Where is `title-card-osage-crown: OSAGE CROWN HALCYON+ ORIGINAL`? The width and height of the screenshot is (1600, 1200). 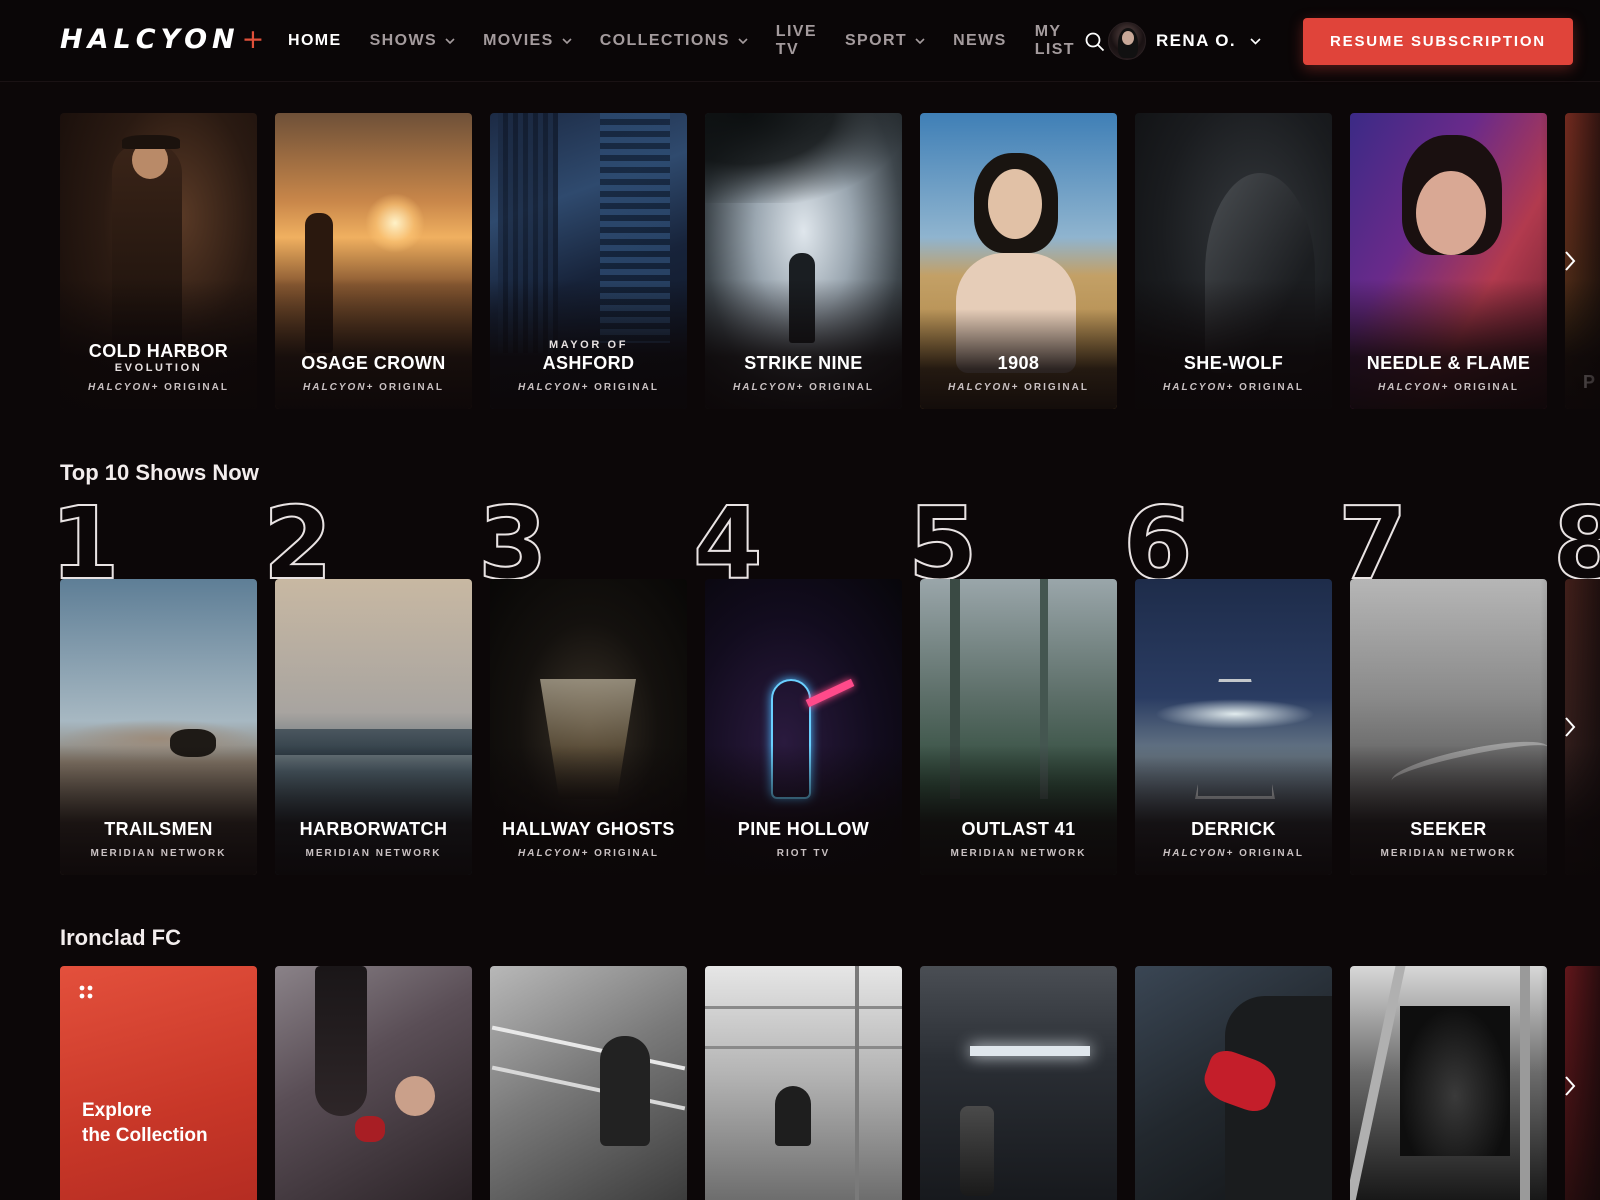 title-card-osage-crown: OSAGE CROWN HALCYON+ ORIGINAL is located at coordinates (373, 261).